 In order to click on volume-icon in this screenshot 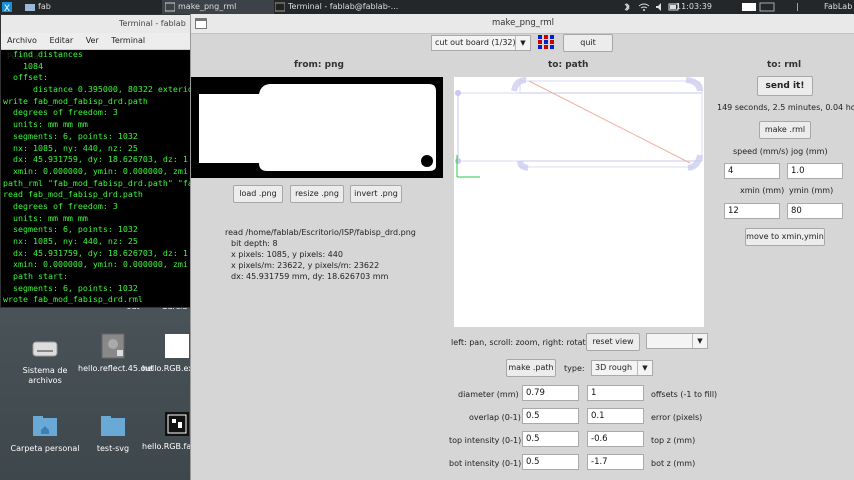, I will do `click(660, 7)`.